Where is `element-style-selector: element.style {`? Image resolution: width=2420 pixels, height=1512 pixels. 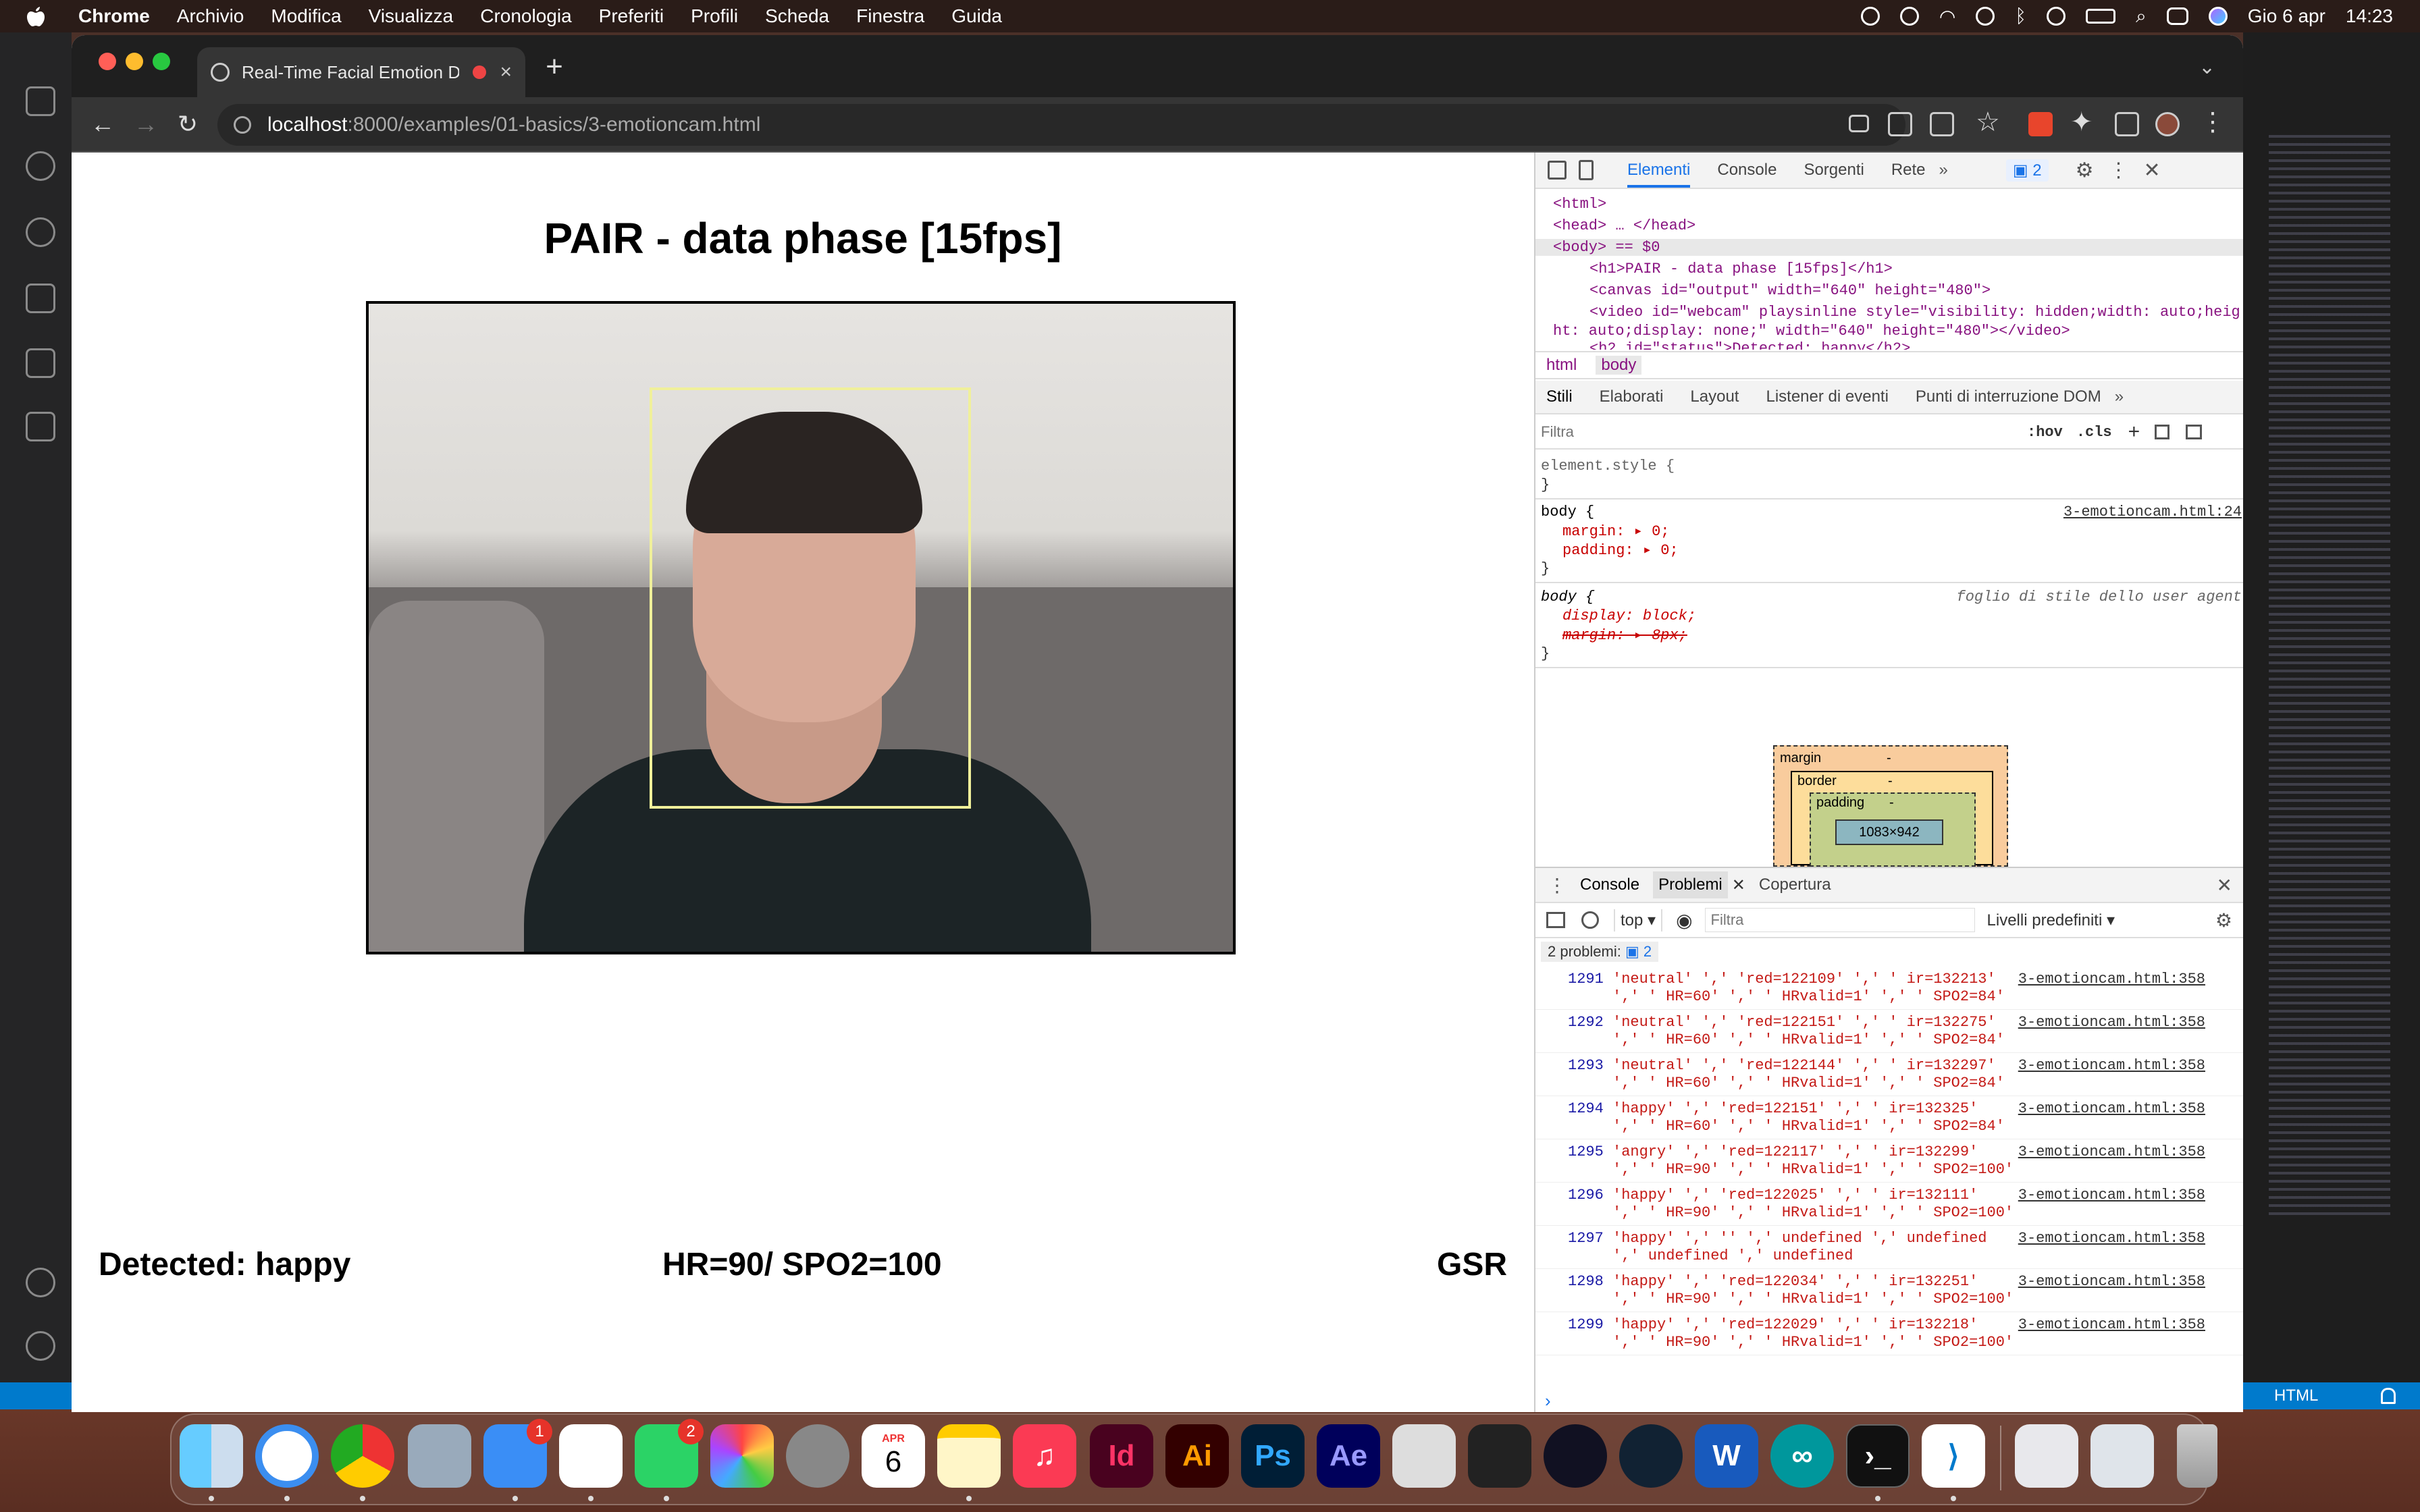 element-style-selector: element.style { is located at coordinates (1608, 466).